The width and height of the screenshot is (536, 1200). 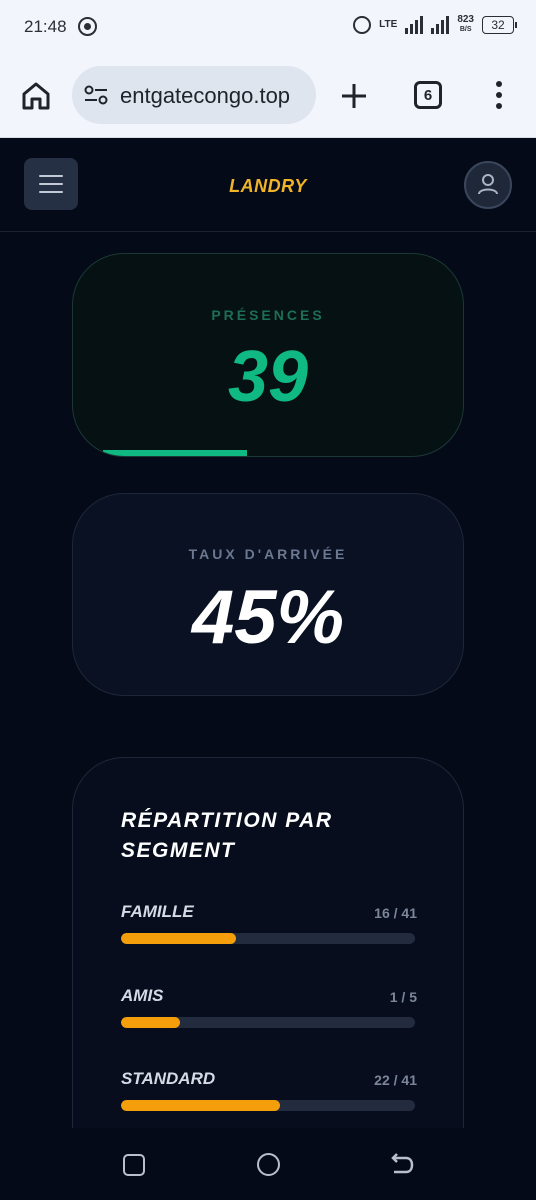 I want to click on new-tab-icon, so click(x=354, y=96).